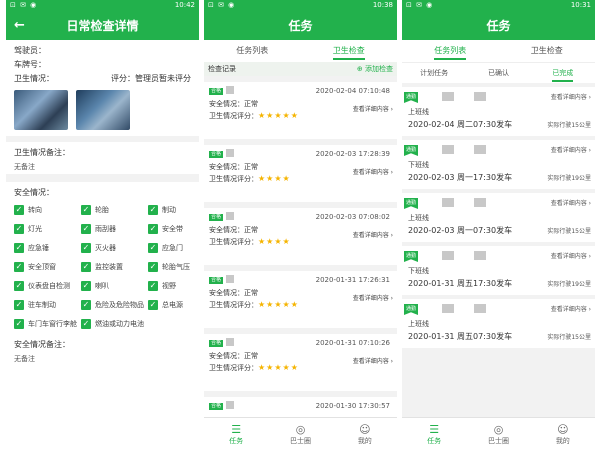  I want to click on safety-item-label: 喇叭, so click(102, 286).